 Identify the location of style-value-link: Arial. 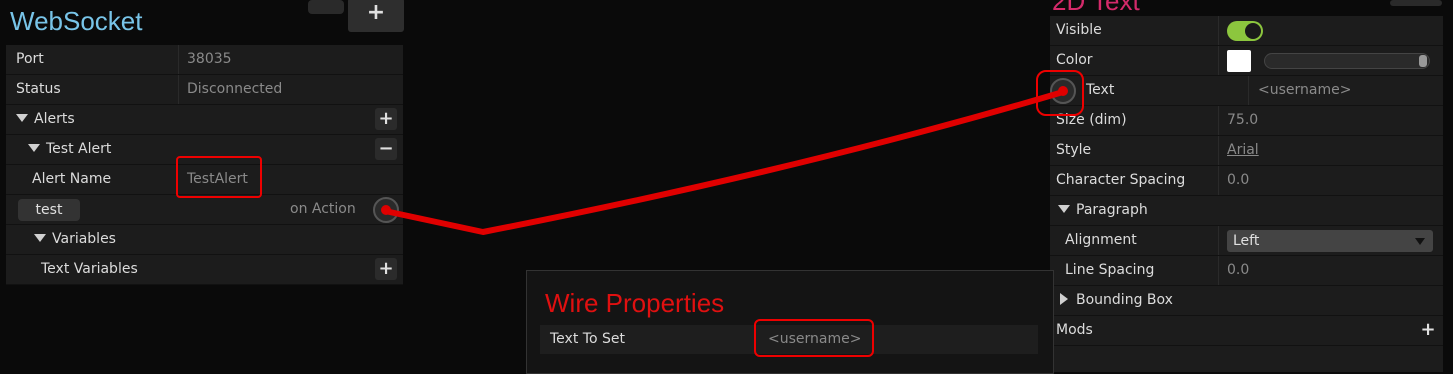
(1243, 150).